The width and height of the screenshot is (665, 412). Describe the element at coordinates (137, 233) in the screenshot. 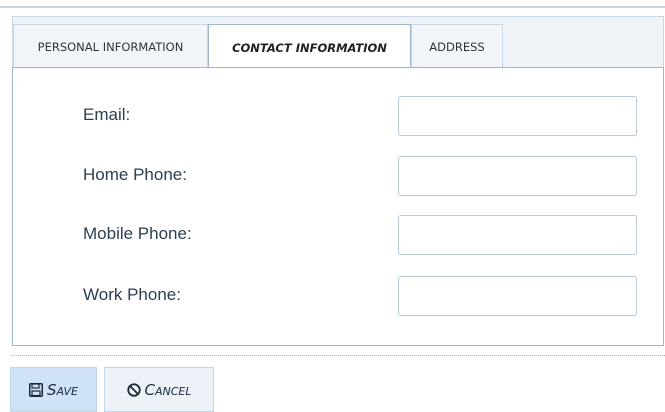

I see `mobile-phone-label: Mobile Phone:` at that location.